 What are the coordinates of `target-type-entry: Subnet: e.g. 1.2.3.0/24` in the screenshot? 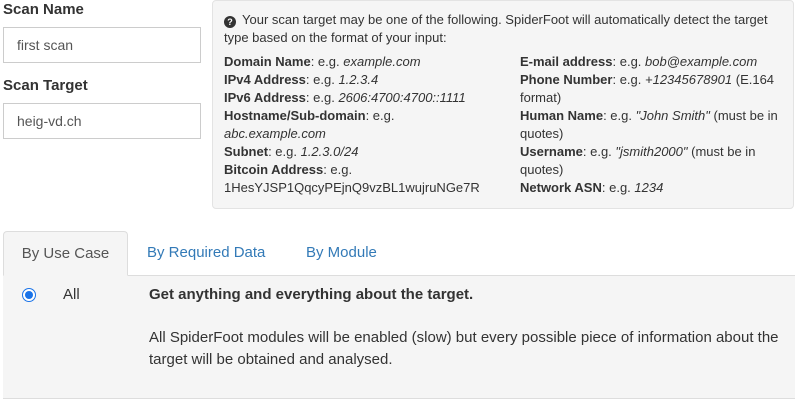 It's located at (291, 151).